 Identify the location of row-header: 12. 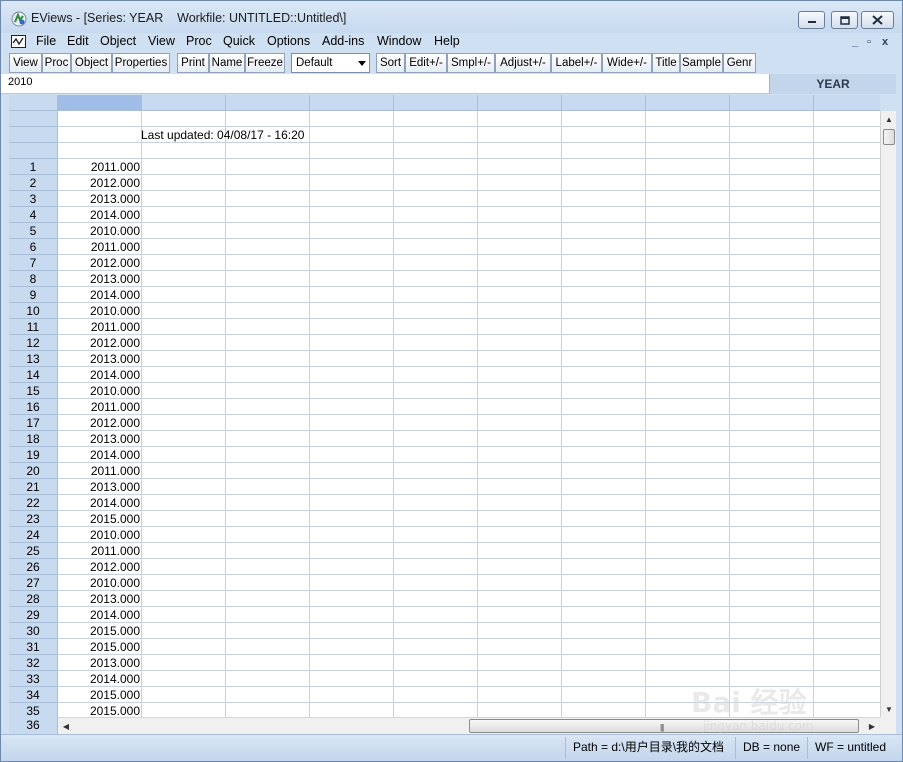
(33, 343).